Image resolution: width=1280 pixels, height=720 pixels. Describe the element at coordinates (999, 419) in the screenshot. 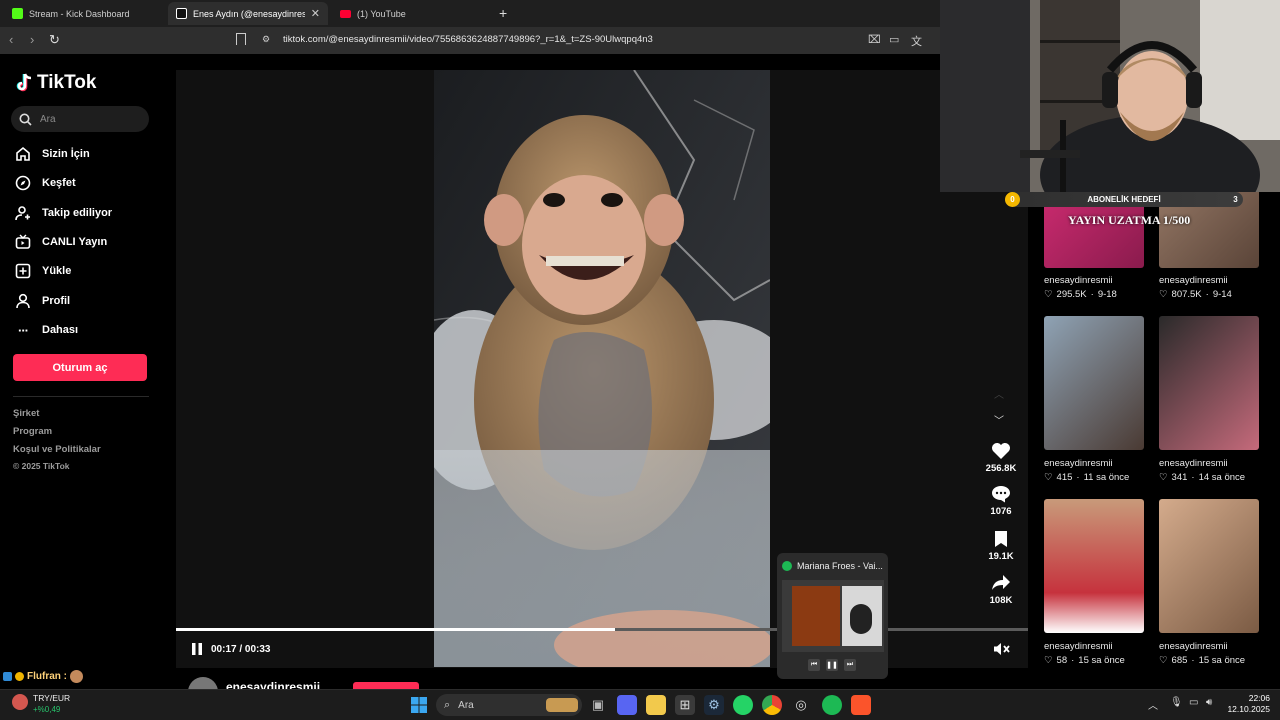

I see `next-video-icon: ﹀` at that location.